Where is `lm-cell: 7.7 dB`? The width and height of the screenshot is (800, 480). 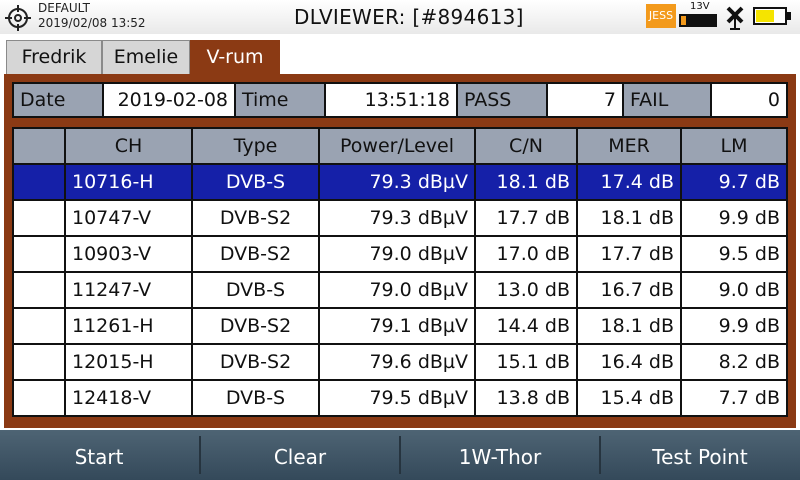 lm-cell: 7.7 dB is located at coordinates (734, 398).